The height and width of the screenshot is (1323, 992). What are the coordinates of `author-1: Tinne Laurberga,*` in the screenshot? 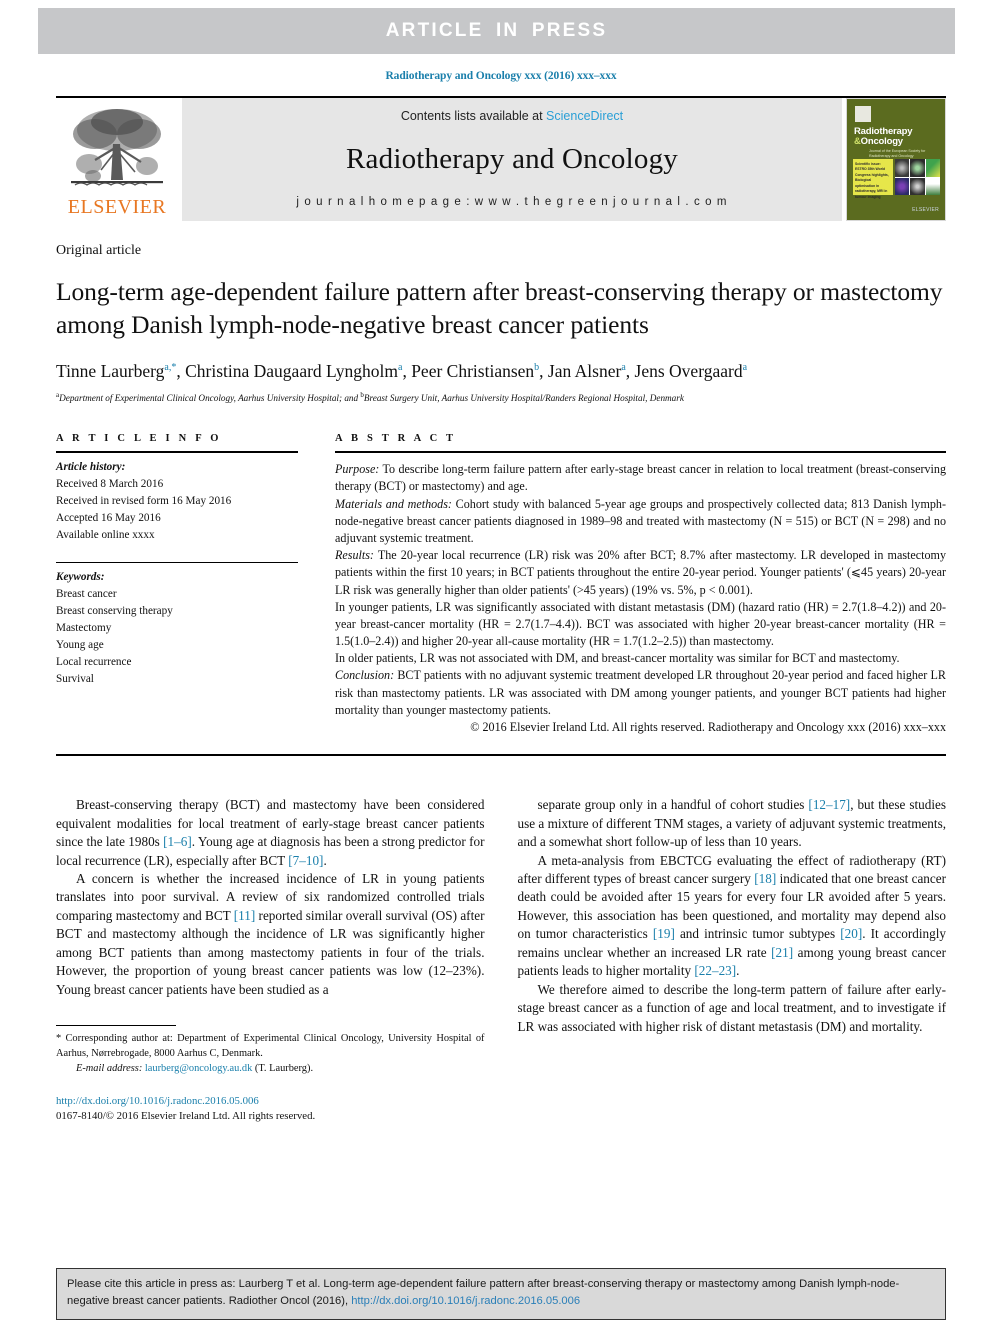 It's located at (116, 371).